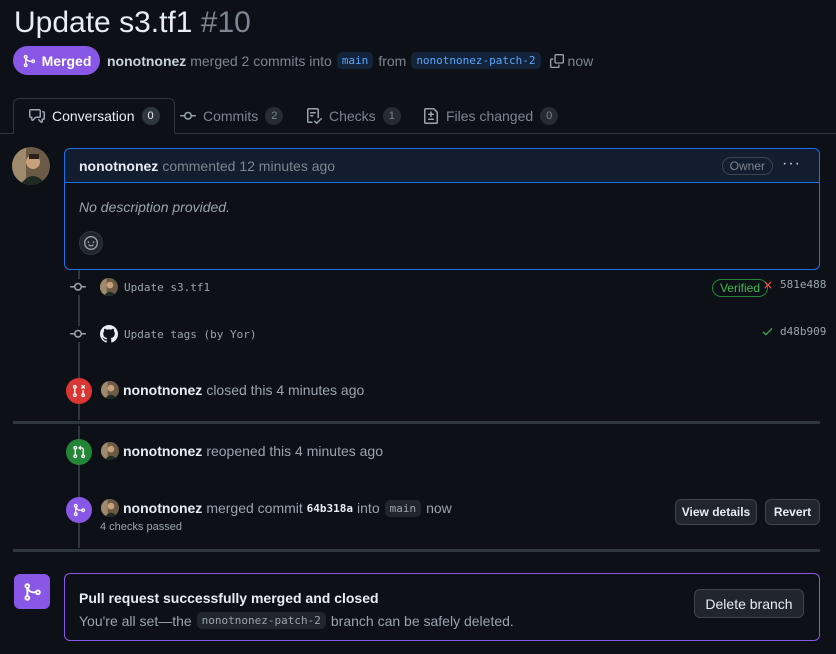 Image resolution: width=836 pixels, height=654 pixels. Describe the element at coordinates (330, 508) in the screenshot. I see `merge-commit-sha: 64b318a` at that location.